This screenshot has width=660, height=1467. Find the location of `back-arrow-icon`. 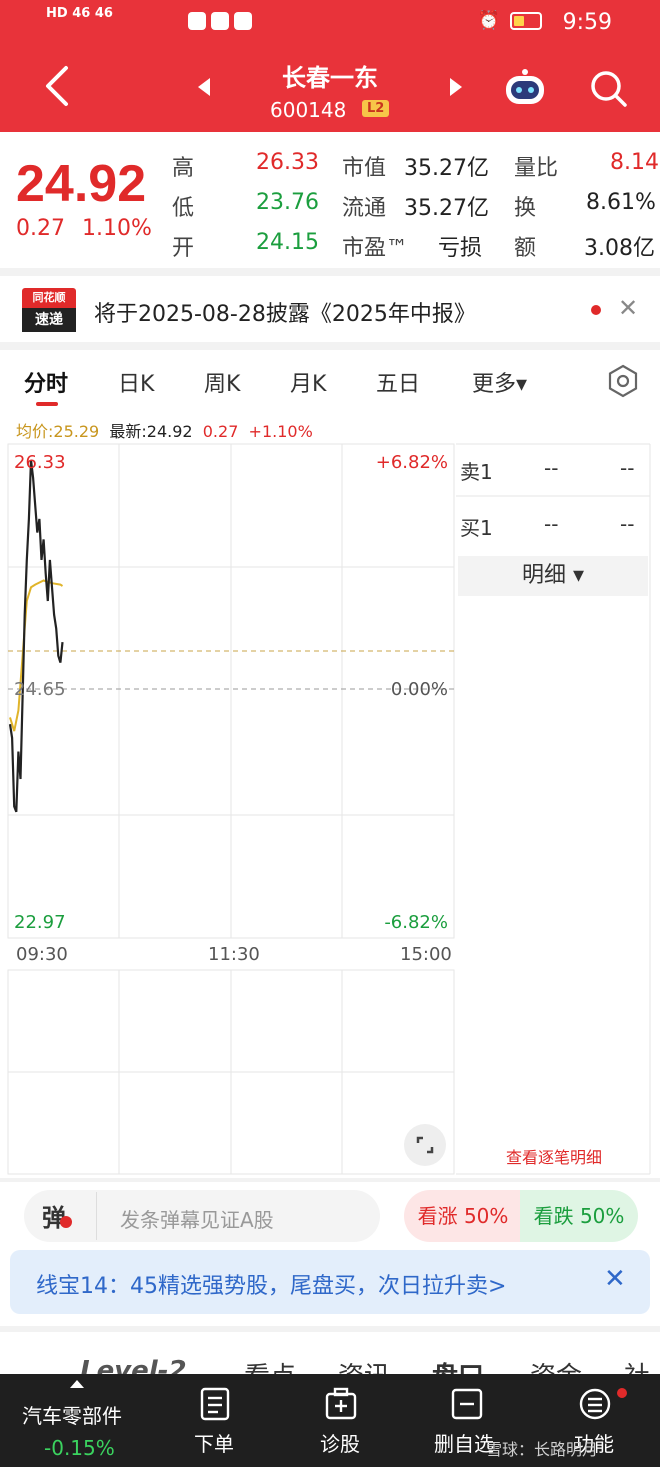

back-arrow-icon is located at coordinates (58, 86).